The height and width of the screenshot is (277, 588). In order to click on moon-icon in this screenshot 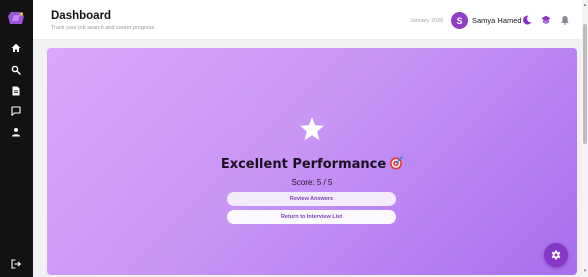, I will do `click(527, 20)`.